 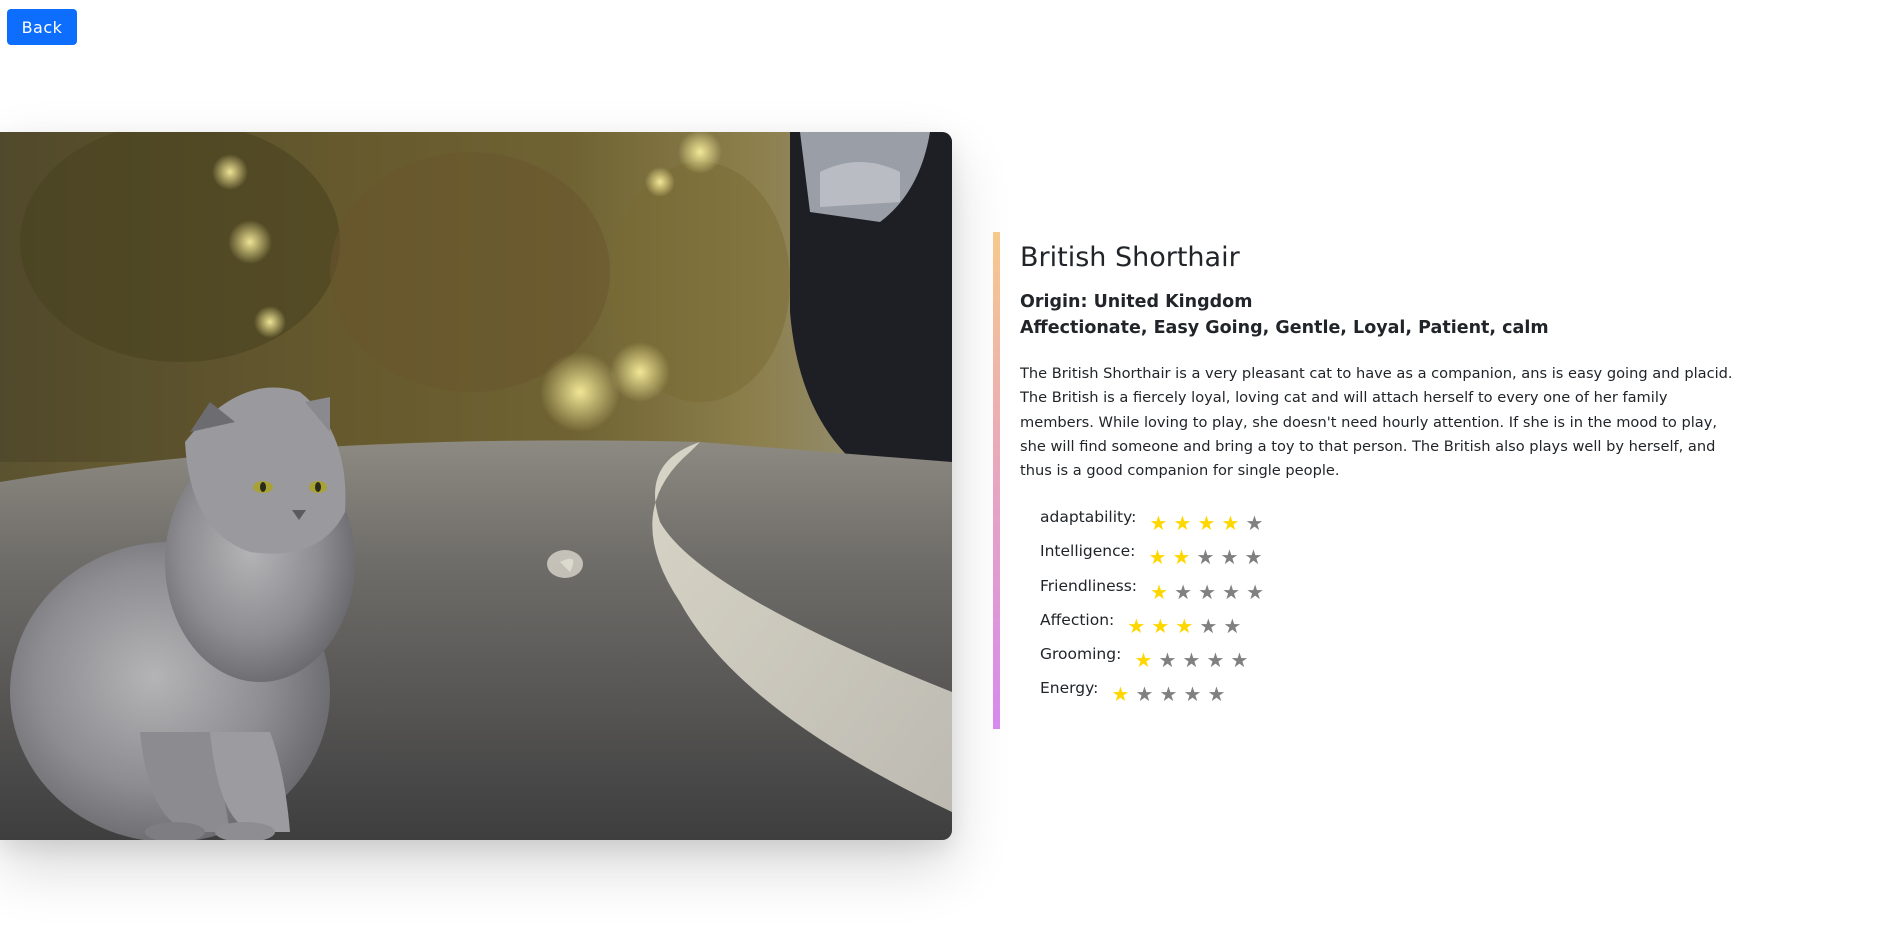 What do you see at coordinates (996, 480) in the screenshot?
I see `accent-bar` at bounding box center [996, 480].